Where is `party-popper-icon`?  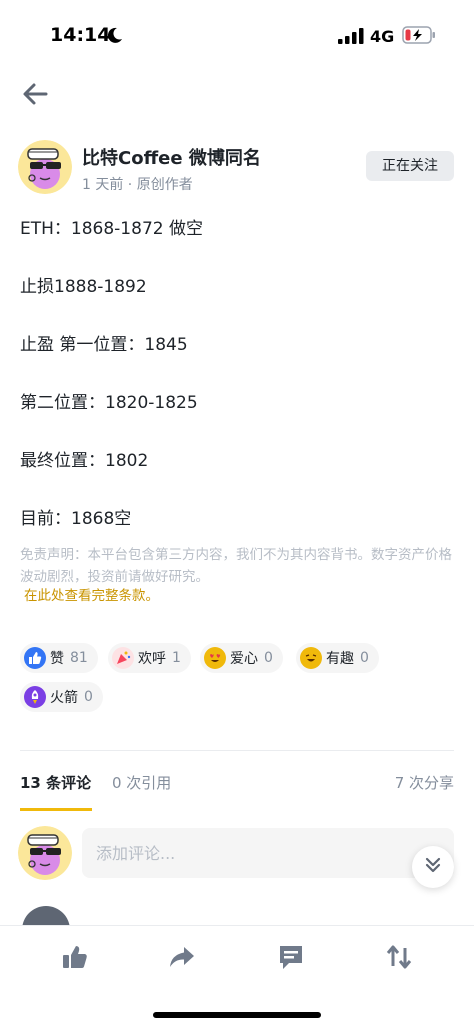
party-popper-icon is located at coordinates (123, 658).